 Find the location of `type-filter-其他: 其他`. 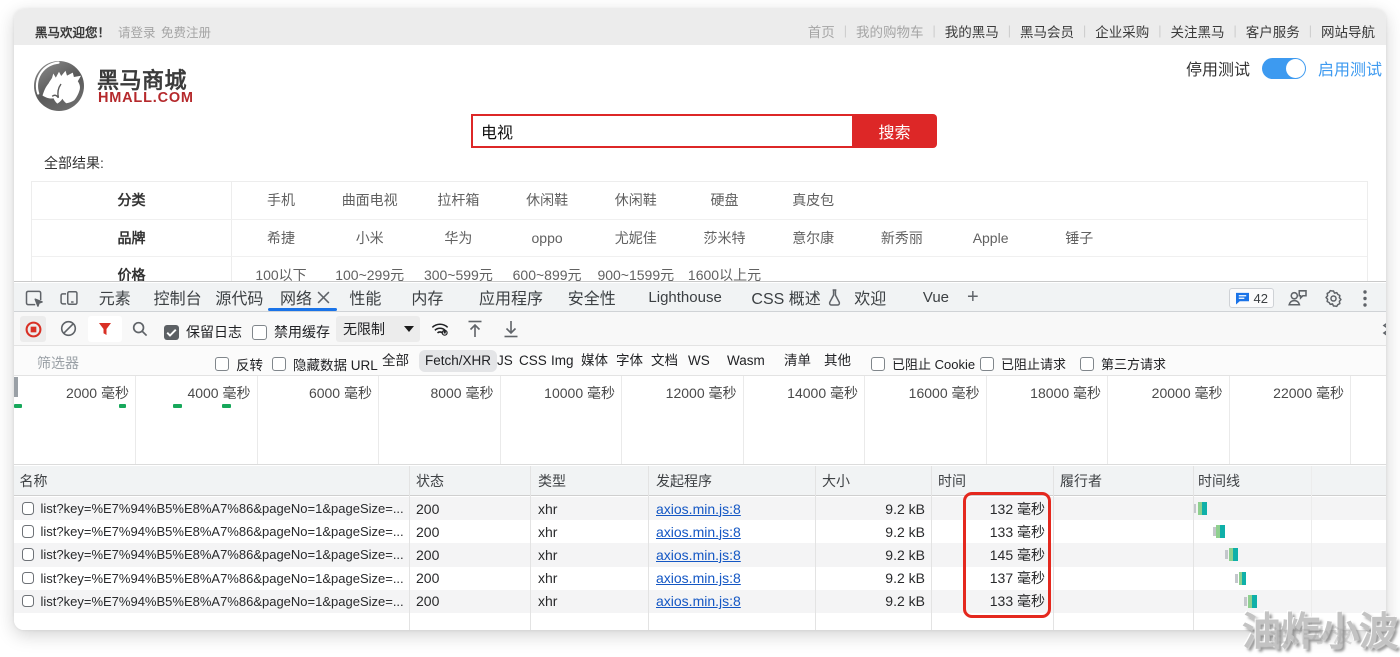

type-filter-其他: 其他 is located at coordinates (837, 361).